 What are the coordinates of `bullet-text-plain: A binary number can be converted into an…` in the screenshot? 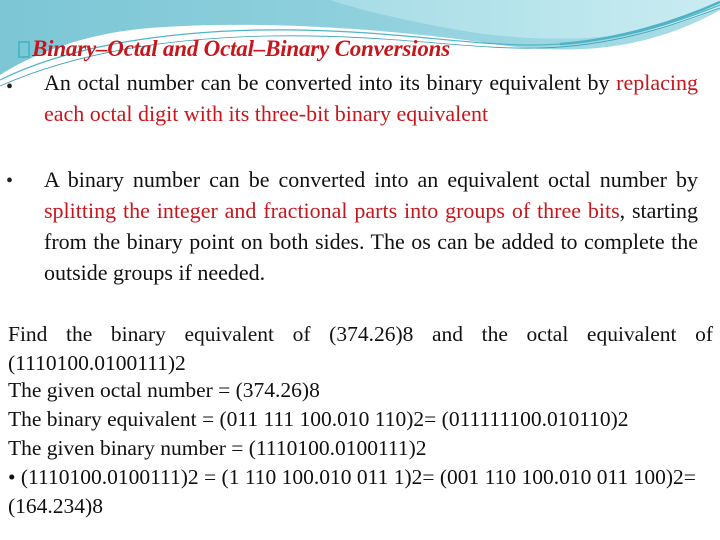 It's located at (371, 179).